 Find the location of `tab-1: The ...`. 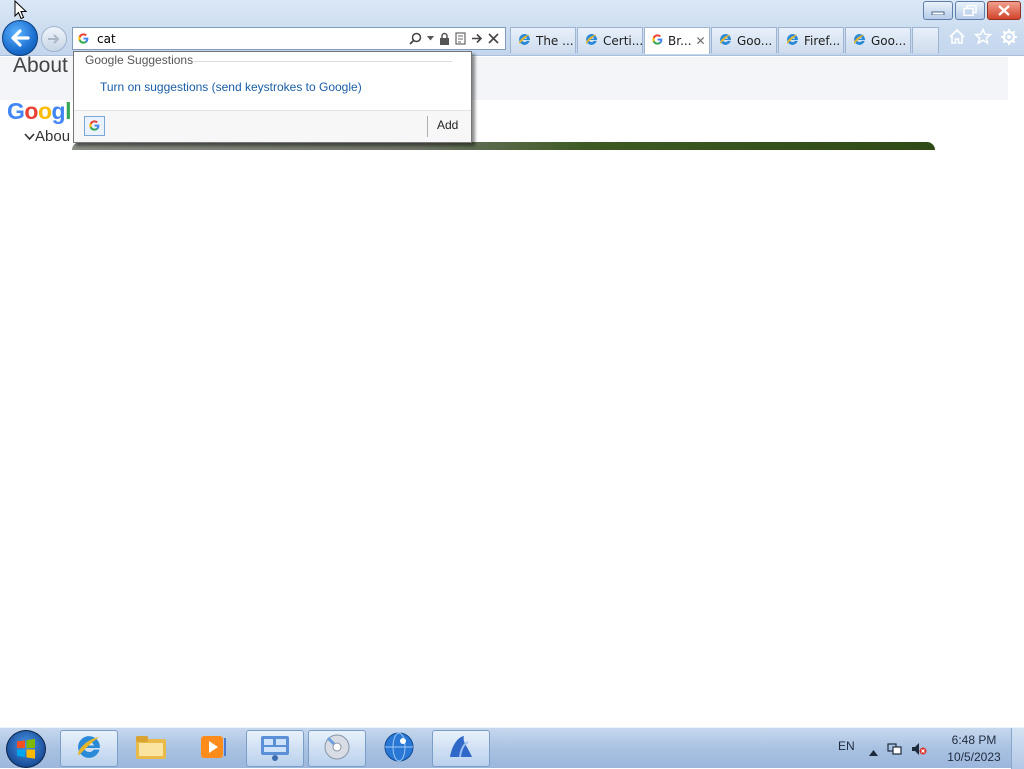

tab-1: The ... is located at coordinates (543, 40).